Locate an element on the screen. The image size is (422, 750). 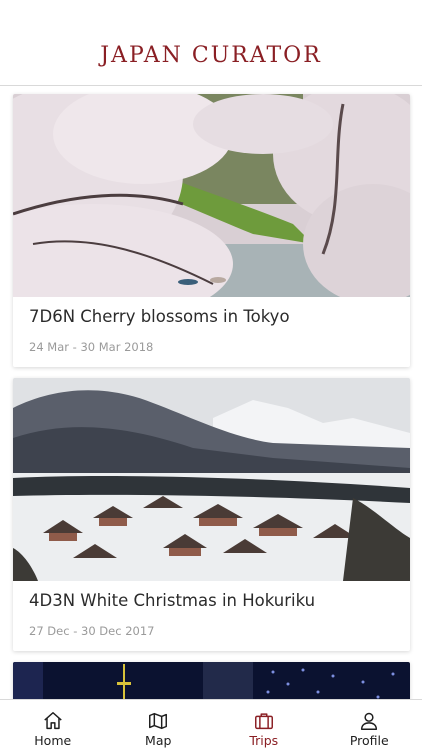
suitcase-icon is located at coordinates (263, 721).